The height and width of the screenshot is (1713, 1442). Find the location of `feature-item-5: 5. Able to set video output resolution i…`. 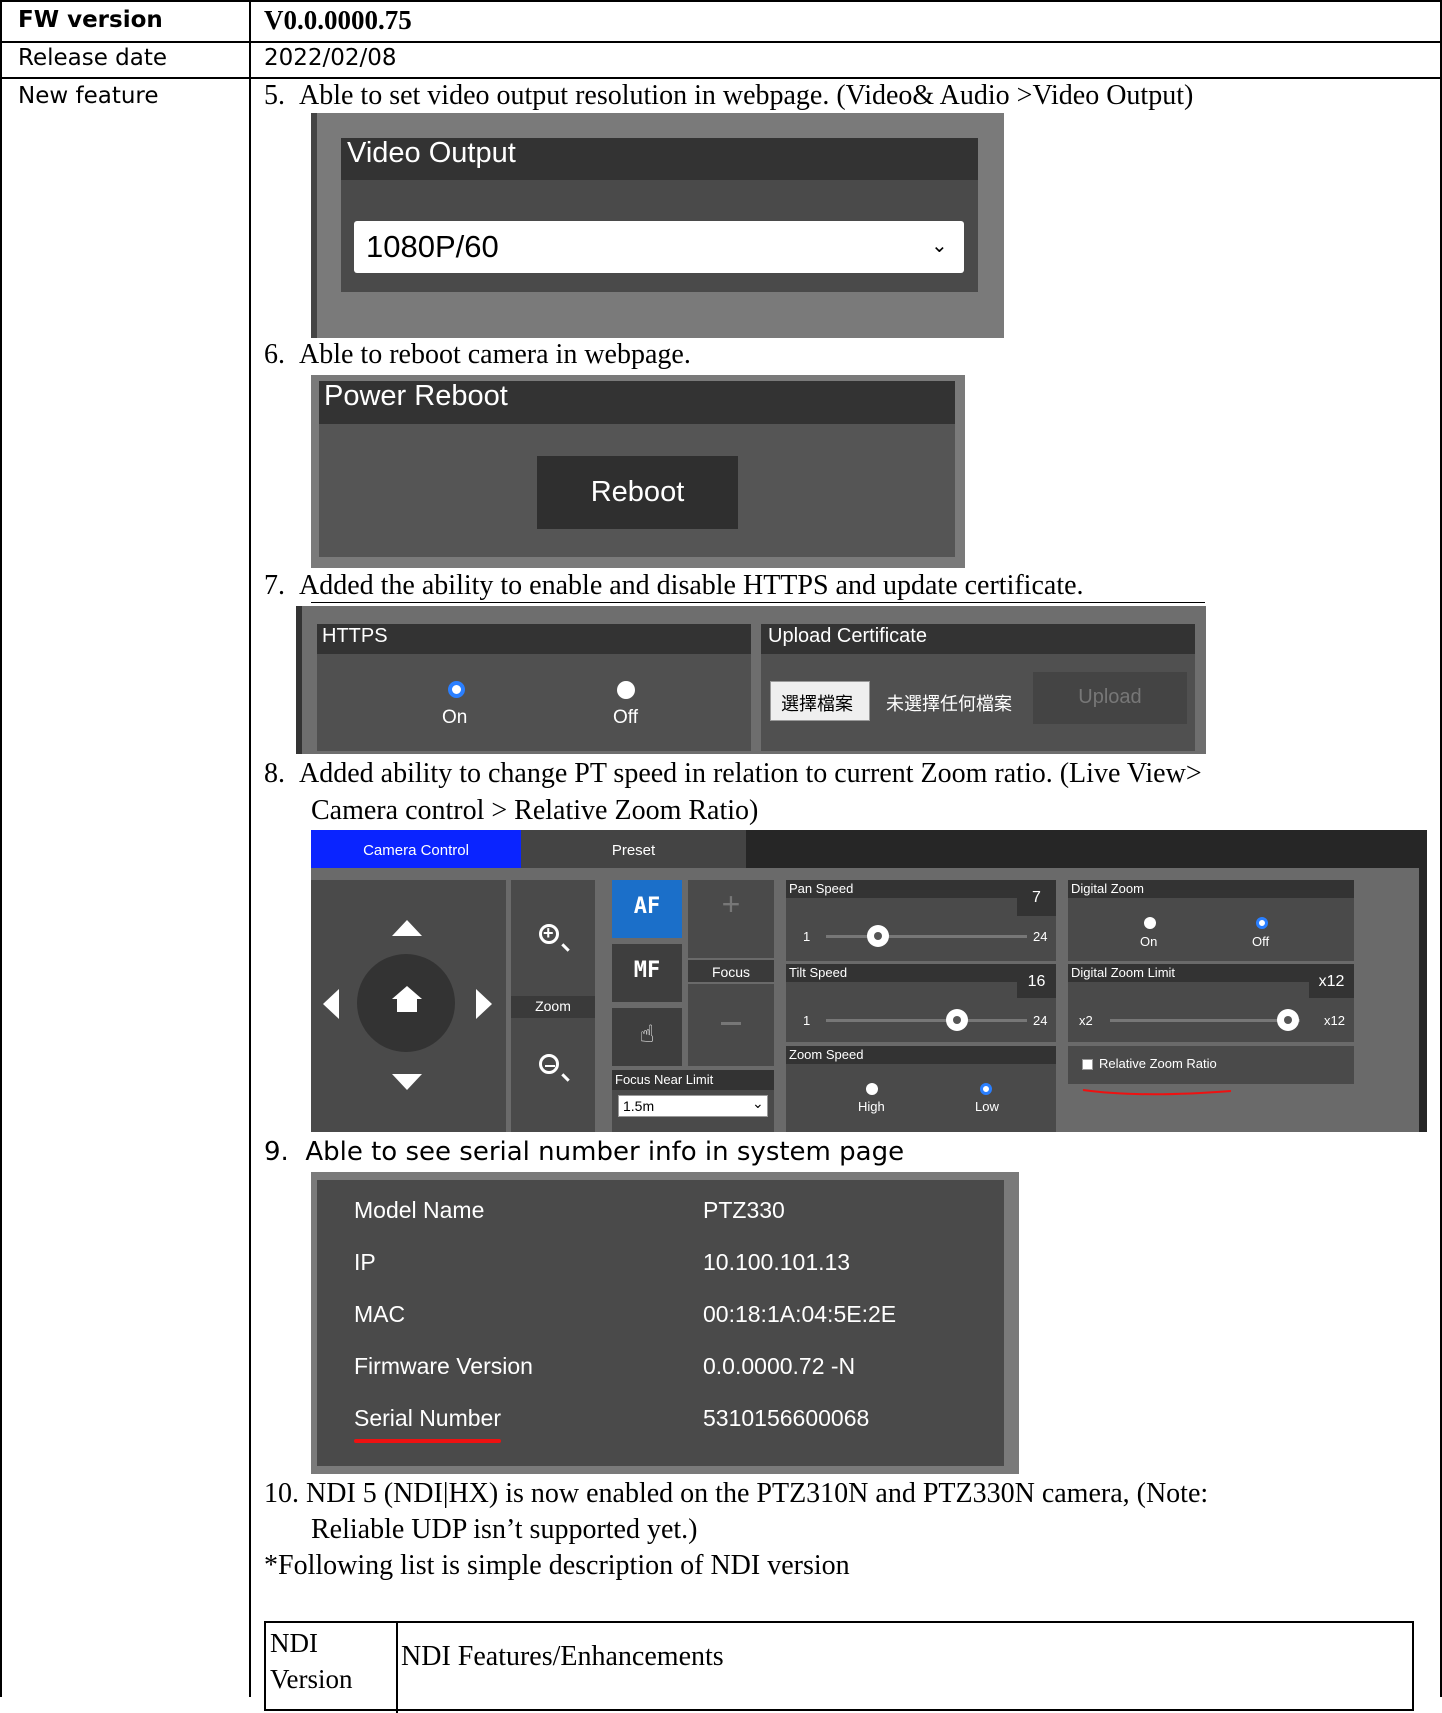

feature-item-5: 5. Able to set video output resolution i… is located at coordinates (729, 95).